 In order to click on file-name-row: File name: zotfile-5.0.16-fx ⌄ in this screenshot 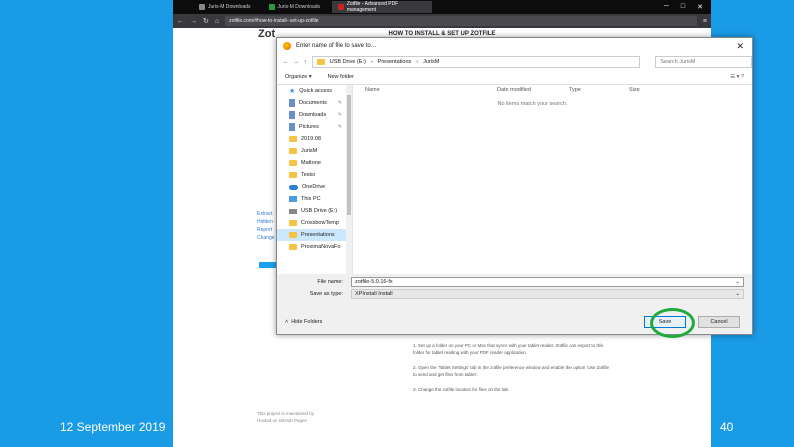, I will do `click(514, 282)`.